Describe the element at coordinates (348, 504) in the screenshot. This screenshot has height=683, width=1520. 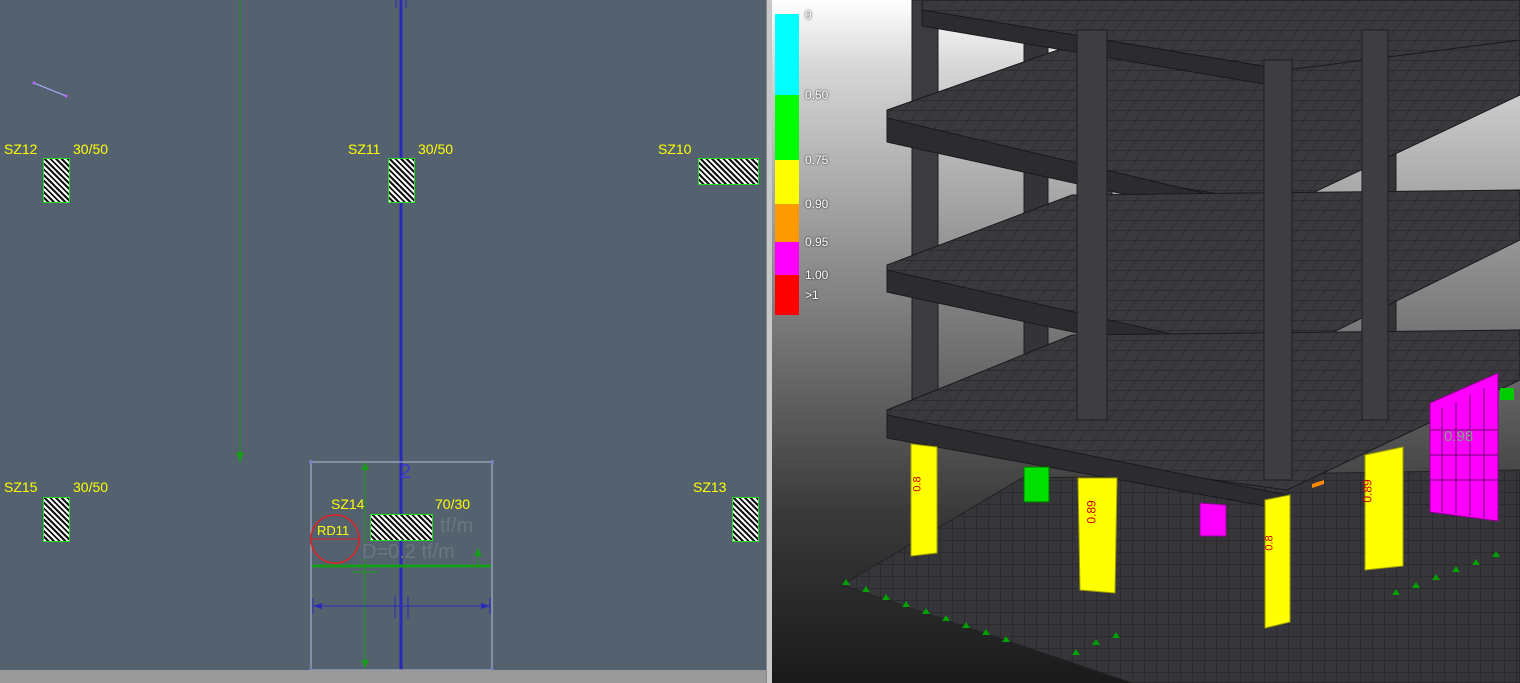
I see `column-label-sz14: SZ14` at that location.